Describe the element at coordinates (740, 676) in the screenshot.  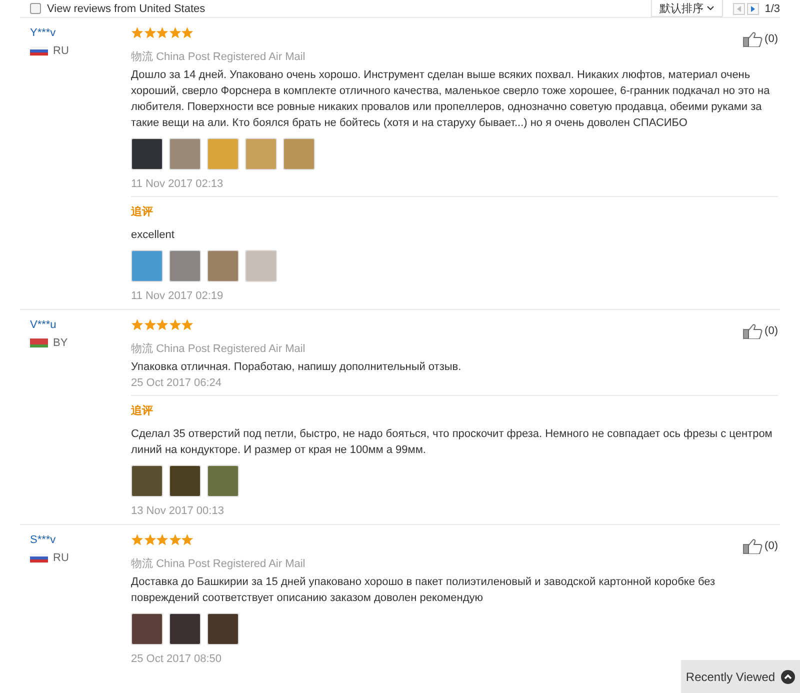
I see `recently-viewed-button: Recently Viewed` at that location.